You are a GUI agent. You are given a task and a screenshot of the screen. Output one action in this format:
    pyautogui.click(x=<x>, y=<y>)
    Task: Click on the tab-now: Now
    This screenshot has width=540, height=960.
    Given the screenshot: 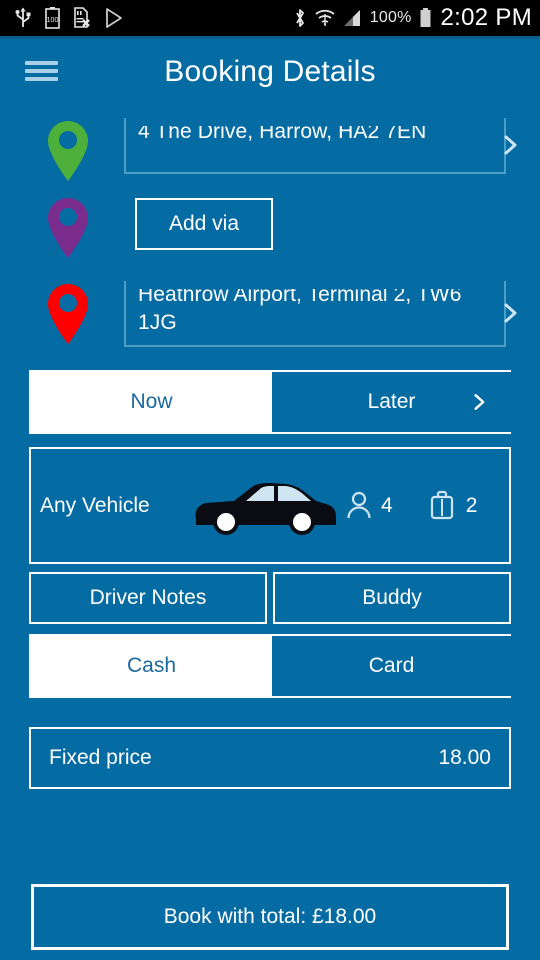 What is the action you would take?
    pyautogui.click(x=151, y=402)
    